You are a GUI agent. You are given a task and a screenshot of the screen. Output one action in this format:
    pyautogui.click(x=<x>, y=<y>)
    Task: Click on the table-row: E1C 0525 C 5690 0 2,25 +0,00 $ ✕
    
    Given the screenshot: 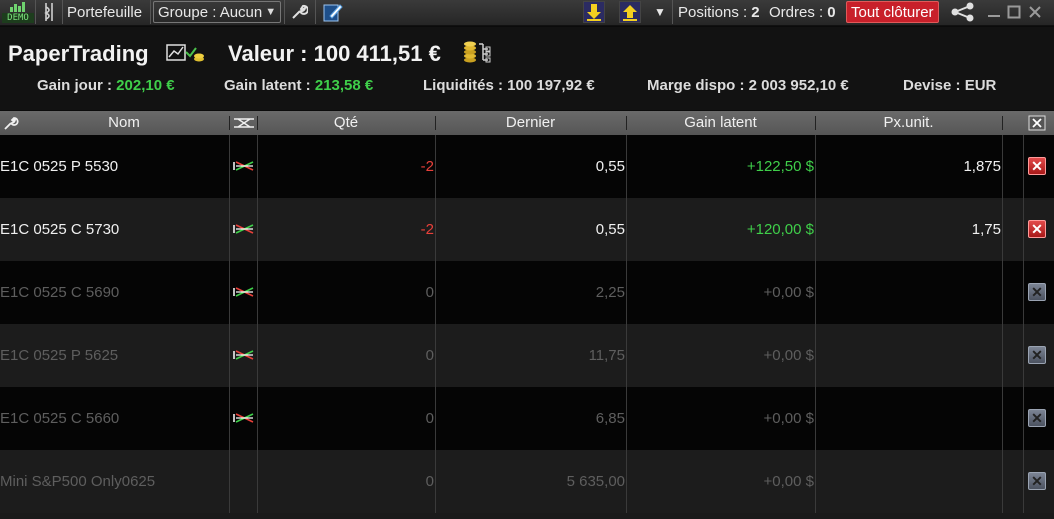 What is the action you would take?
    pyautogui.click(x=527, y=292)
    